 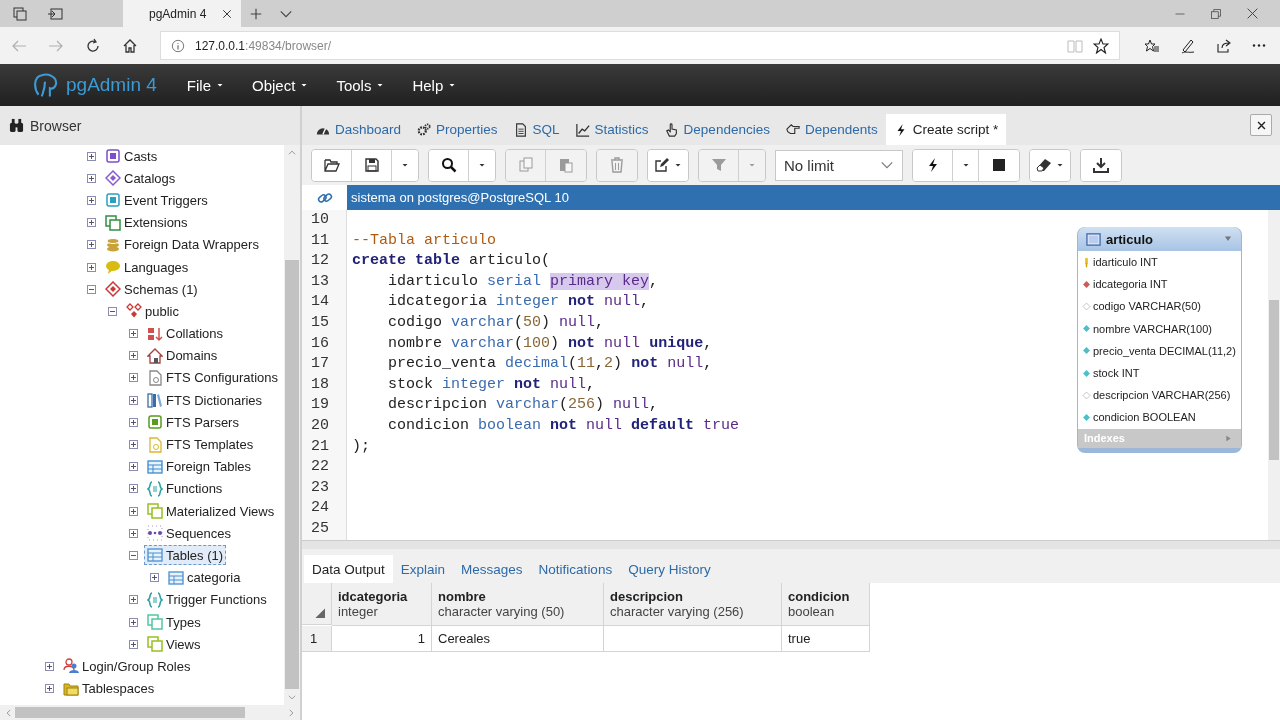 What do you see at coordinates (131, 156) in the screenshot?
I see `tree-item: Casts` at bounding box center [131, 156].